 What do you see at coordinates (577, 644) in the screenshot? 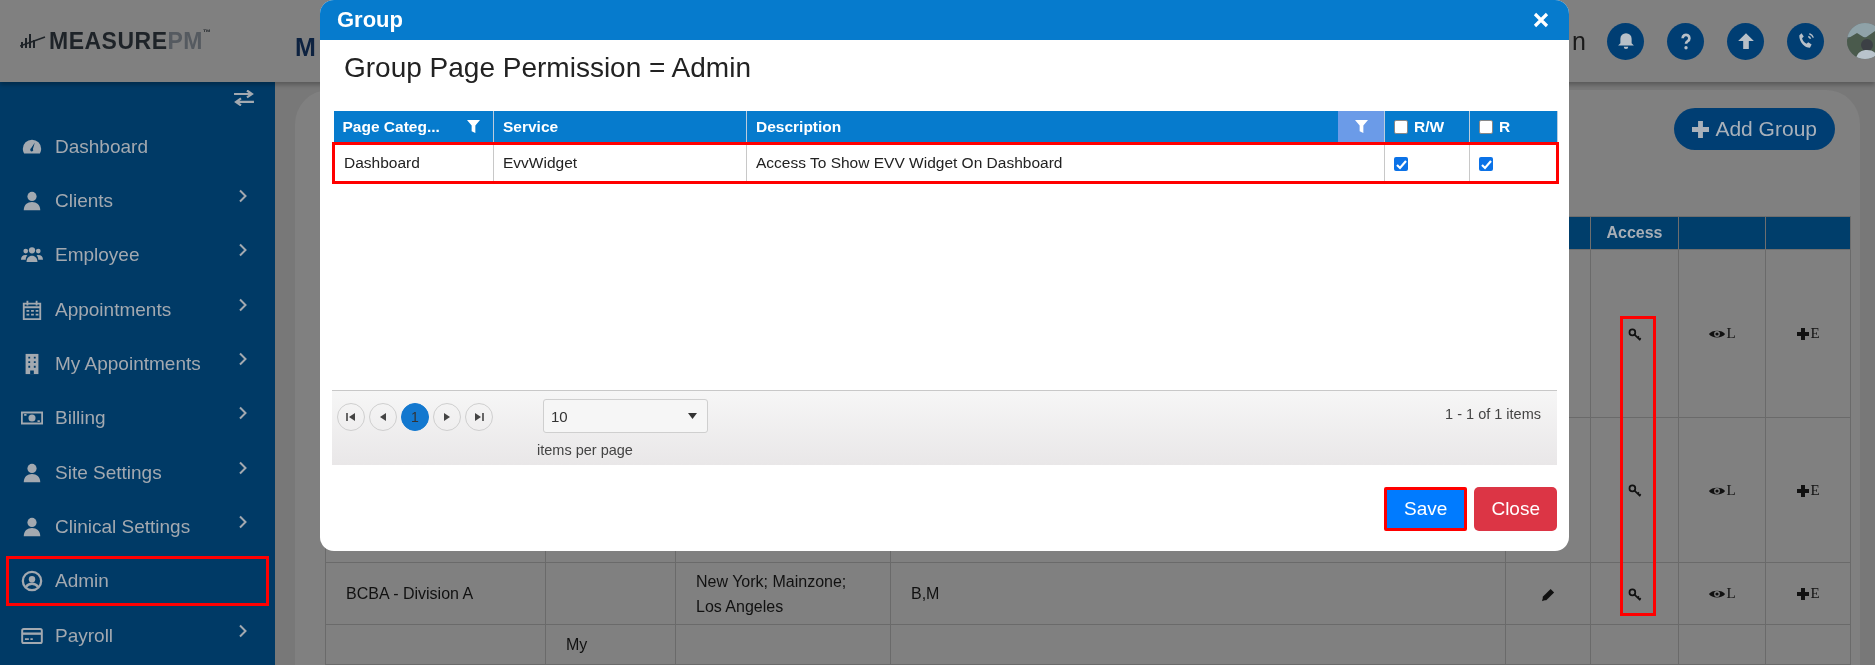
I see `table-cell: My` at bounding box center [577, 644].